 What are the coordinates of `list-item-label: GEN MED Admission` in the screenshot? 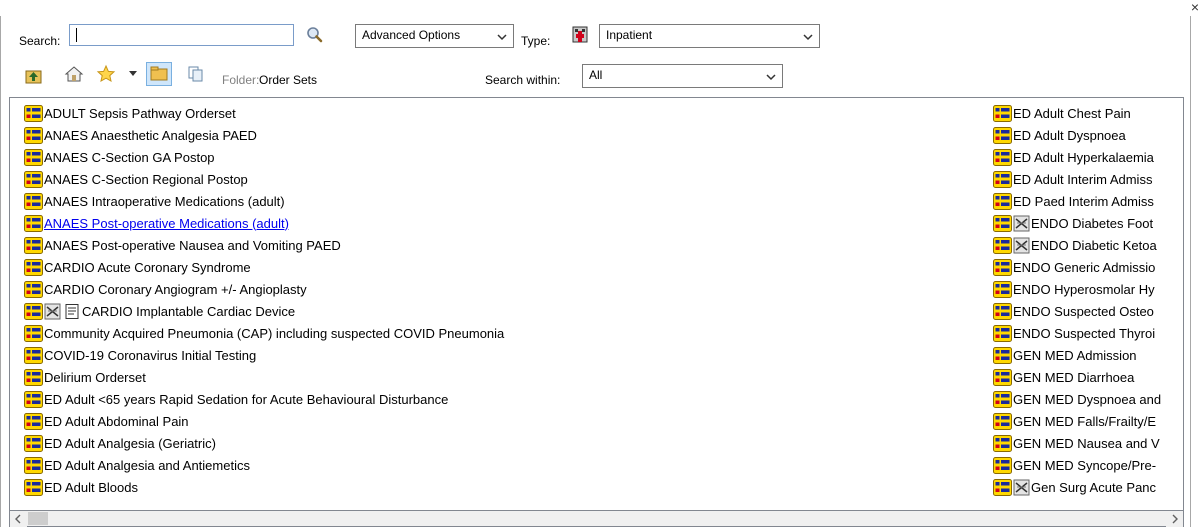 It's located at (1075, 355).